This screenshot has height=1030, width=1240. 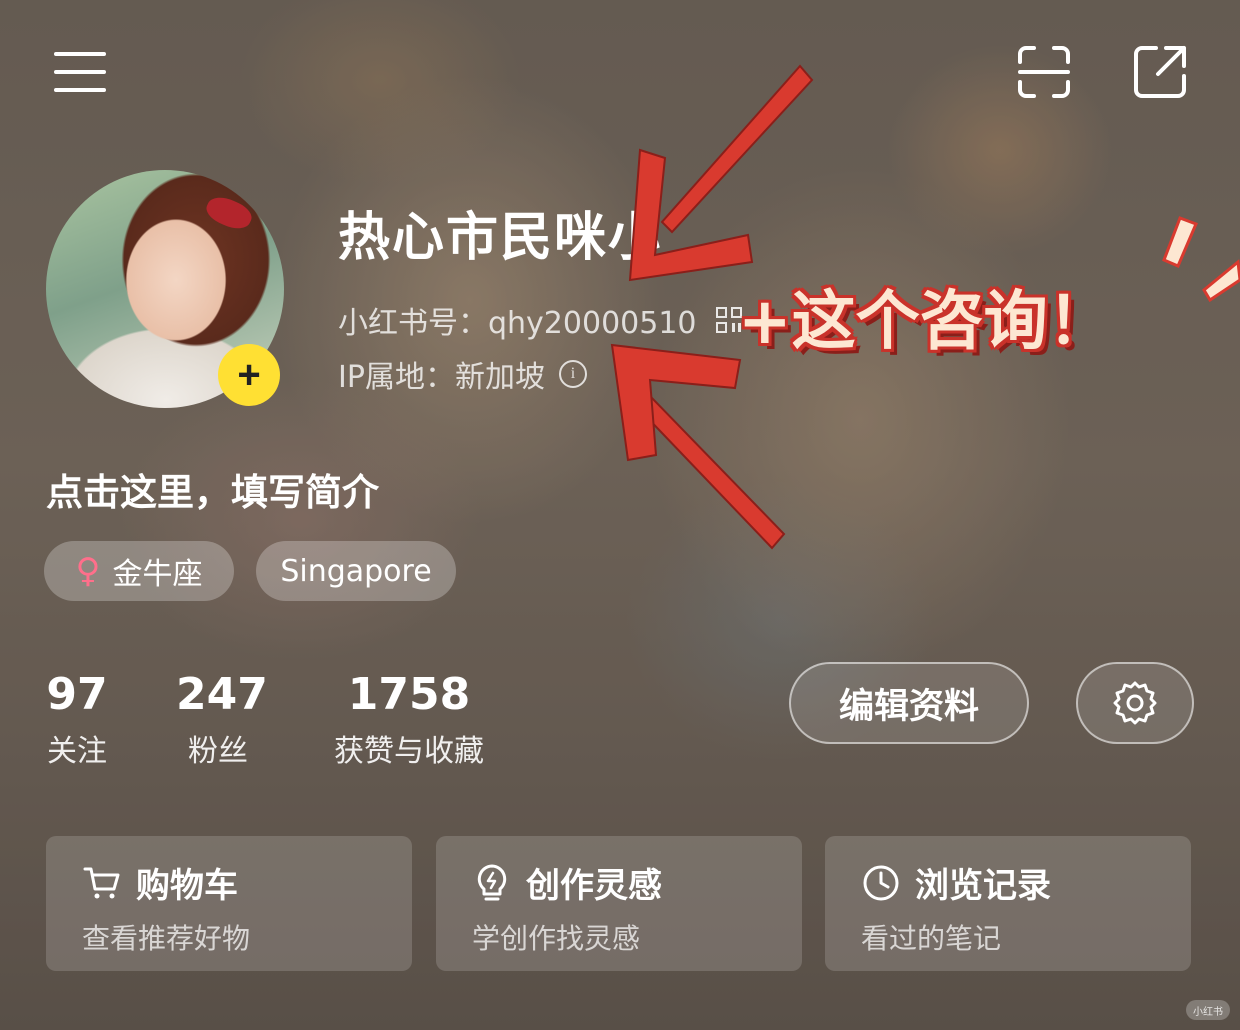 I want to click on stat-following-value: 97, so click(x=77, y=694).